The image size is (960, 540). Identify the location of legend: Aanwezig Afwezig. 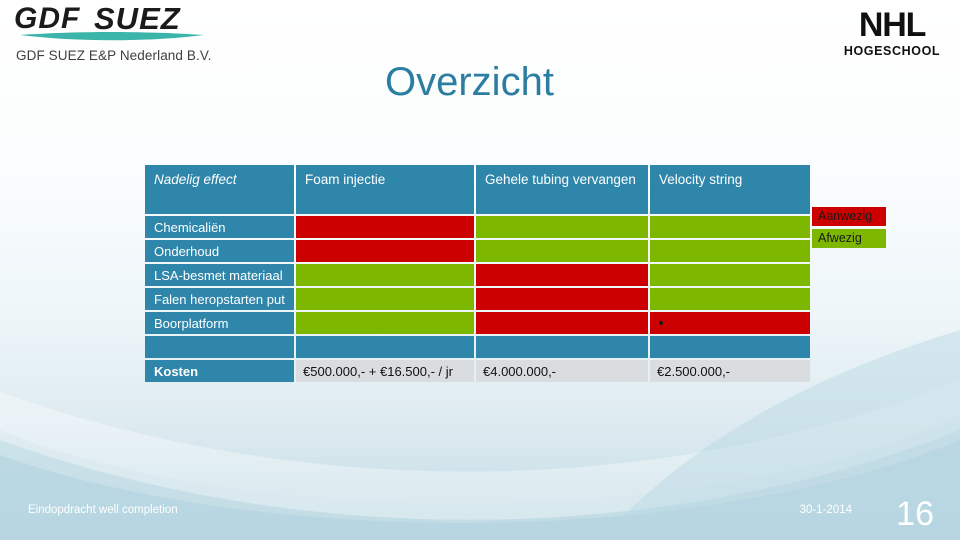
(849, 229).